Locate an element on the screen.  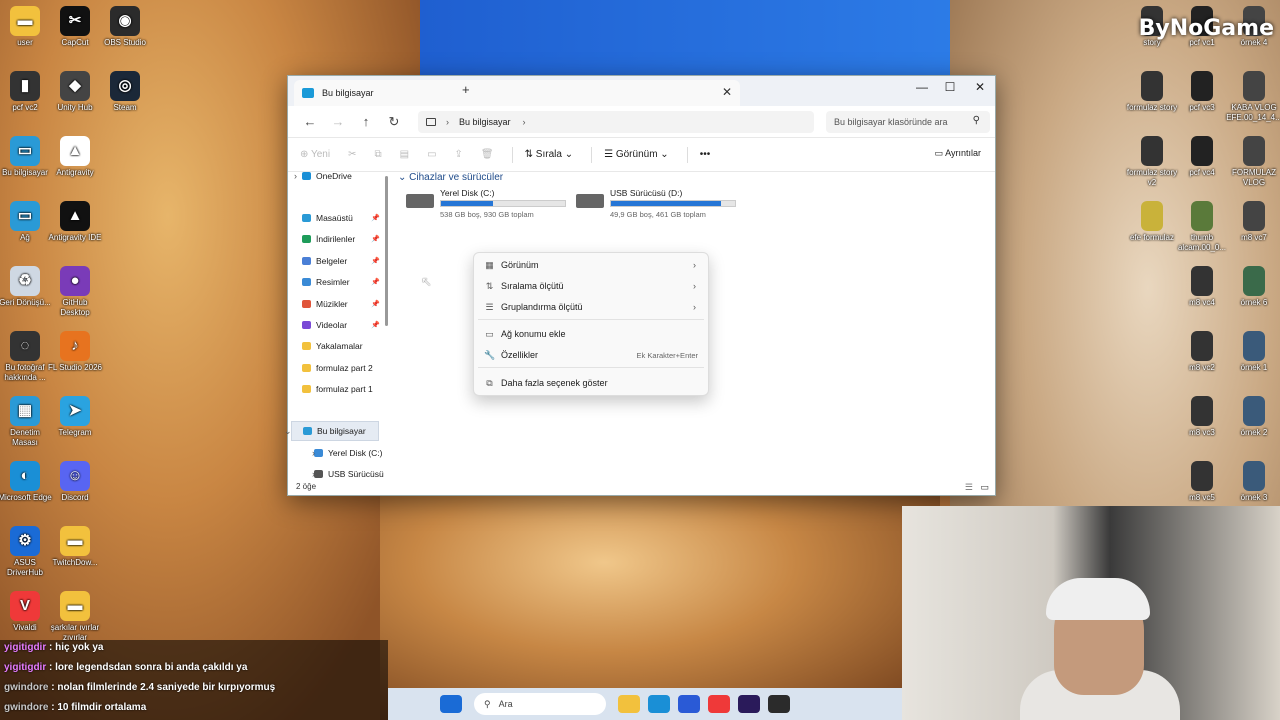
close-tab-icon: ✕ is located at coordinates (727, 92).